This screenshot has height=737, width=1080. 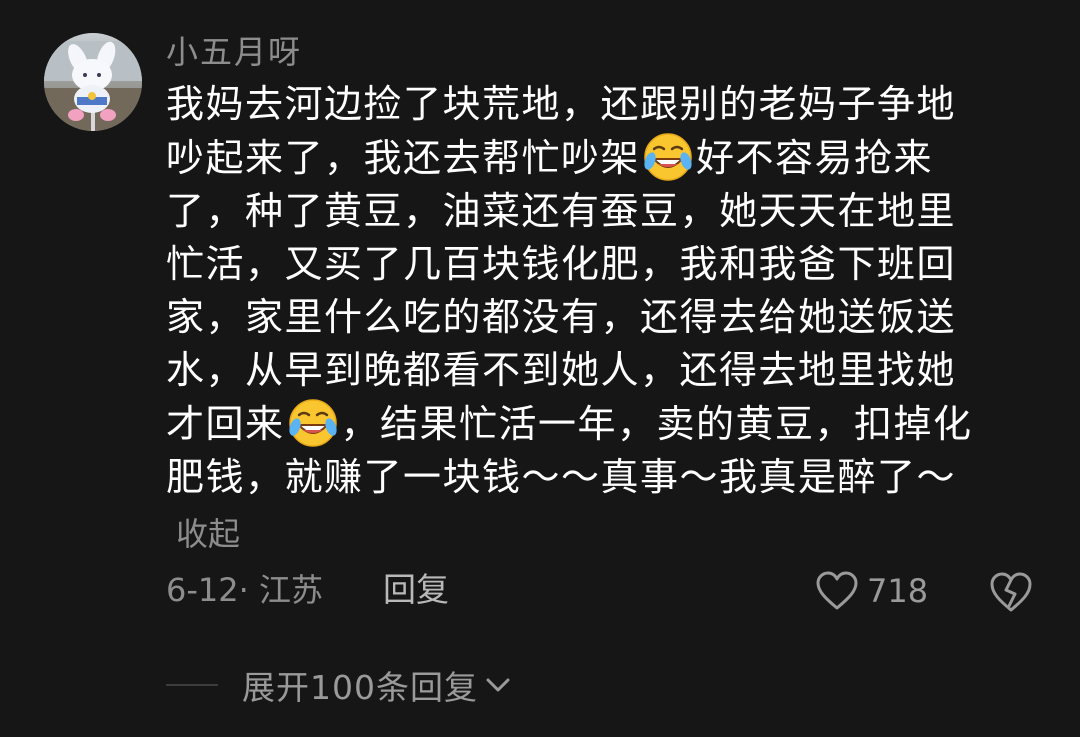 I want to click on like-count: 718, so click(x=898, y=591).